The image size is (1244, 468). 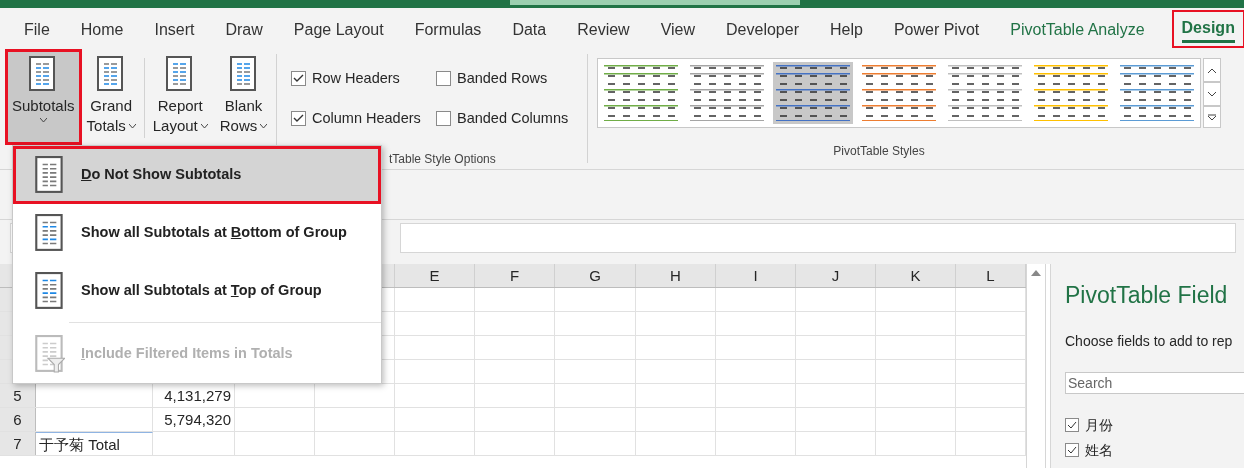 I want to click on column-header: K, so click(x=916, y=275).